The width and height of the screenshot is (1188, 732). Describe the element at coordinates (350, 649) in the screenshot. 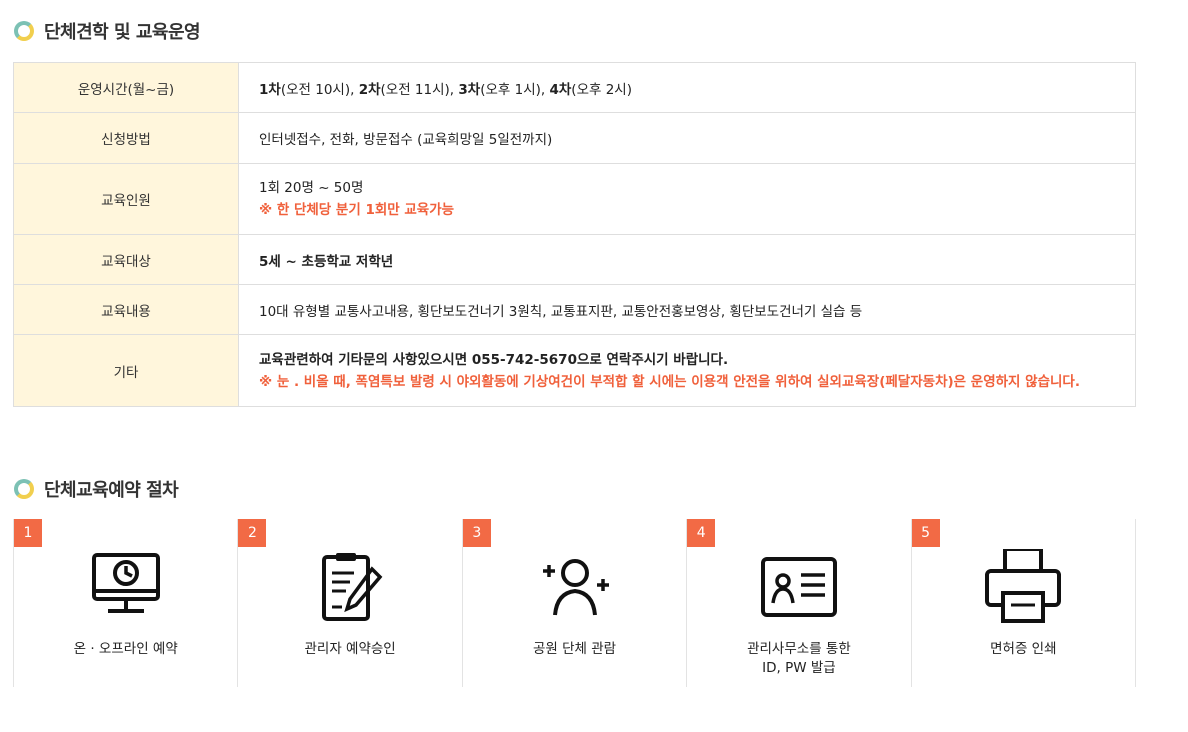

I see `step-label: 관리자 예약승인` at that location.